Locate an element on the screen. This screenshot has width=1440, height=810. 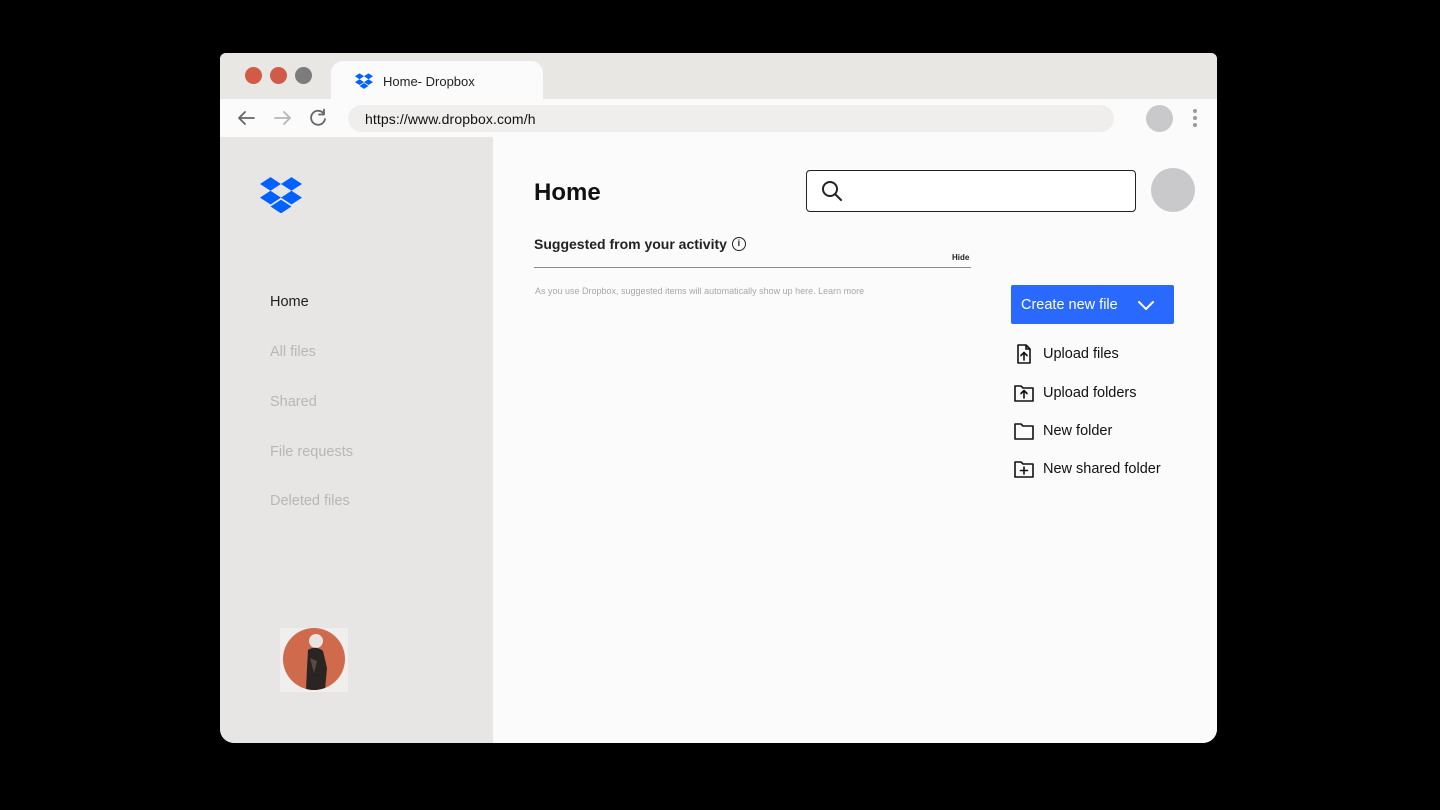
suggested-heading: Suggested from your activity i is located at coordinates (640, 244).